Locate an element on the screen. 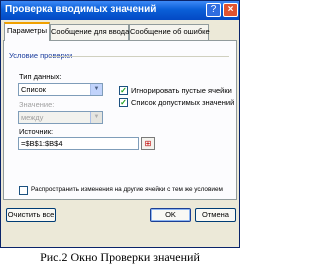 This screenshot has width=320, height=270. ok-button: OK is located at coordinates (170, 215).